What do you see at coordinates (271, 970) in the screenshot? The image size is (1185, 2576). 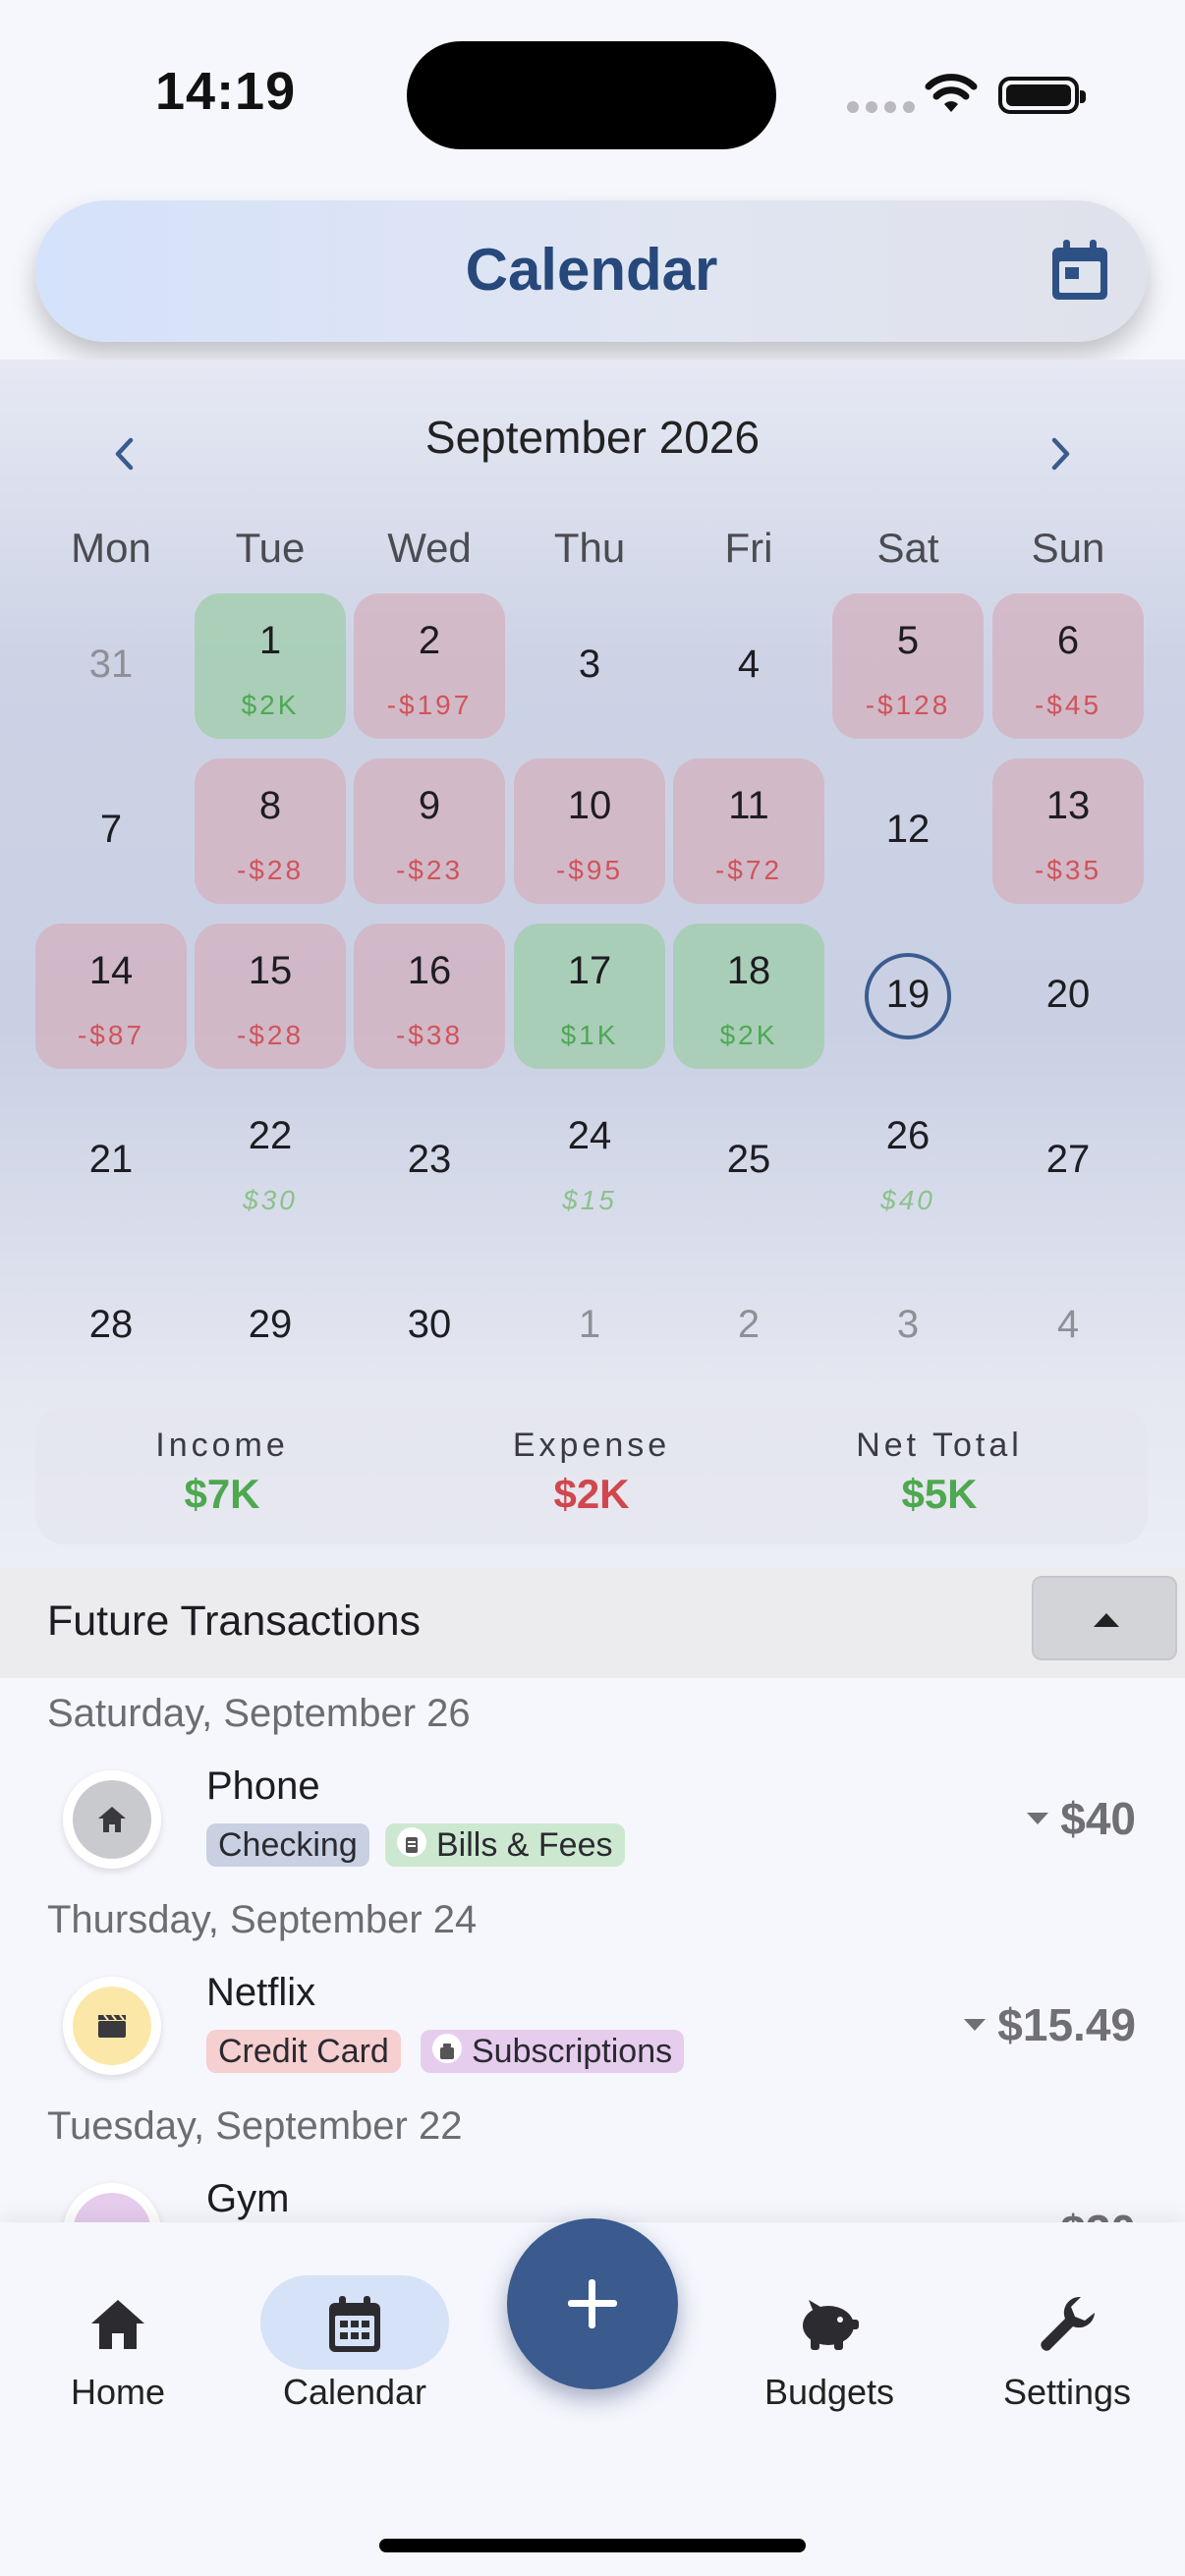 I see `day-number: 15` at bounding box center [271, 970].